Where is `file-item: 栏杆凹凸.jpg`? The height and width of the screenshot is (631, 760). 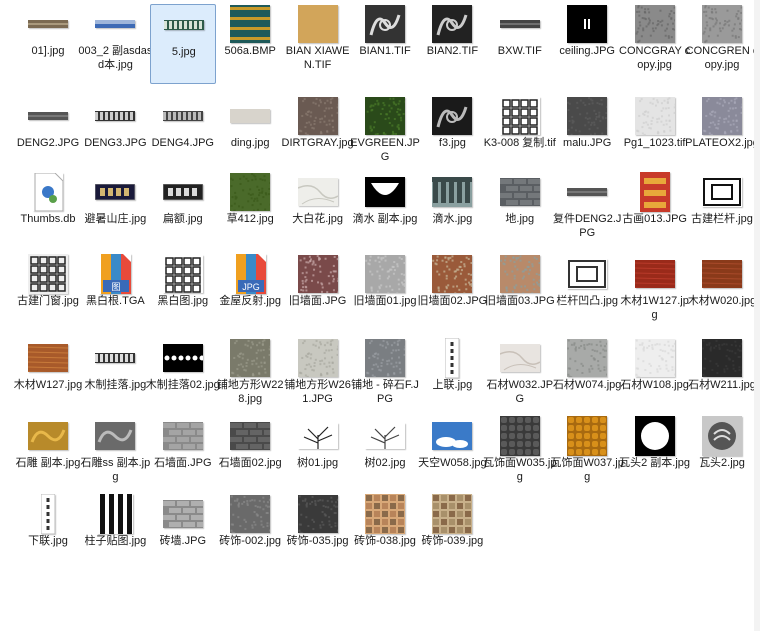
file-item: 栏杆凹凸.jpg is located at coordinates (587, 294).